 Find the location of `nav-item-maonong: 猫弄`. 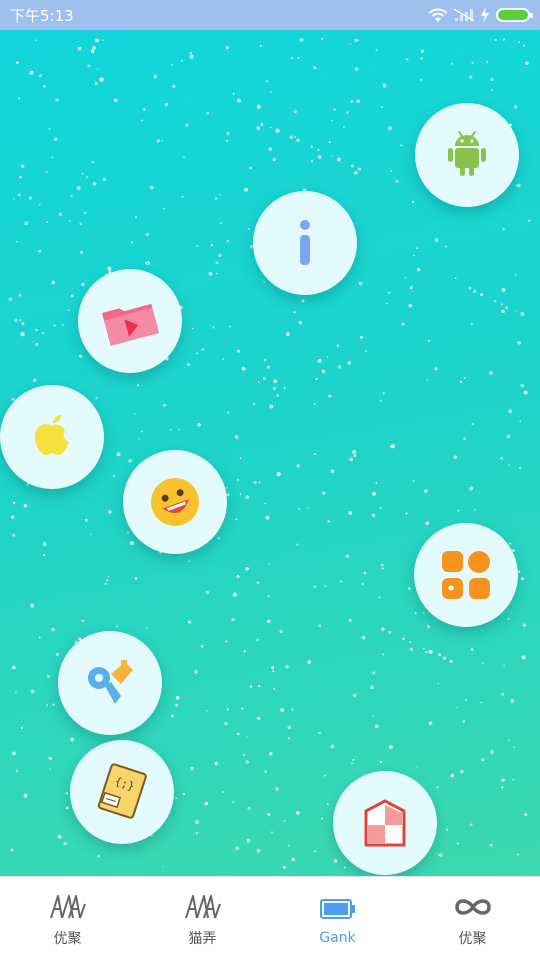

nav-item-maonong: 猫弄 is located at coordinates (203, 919).